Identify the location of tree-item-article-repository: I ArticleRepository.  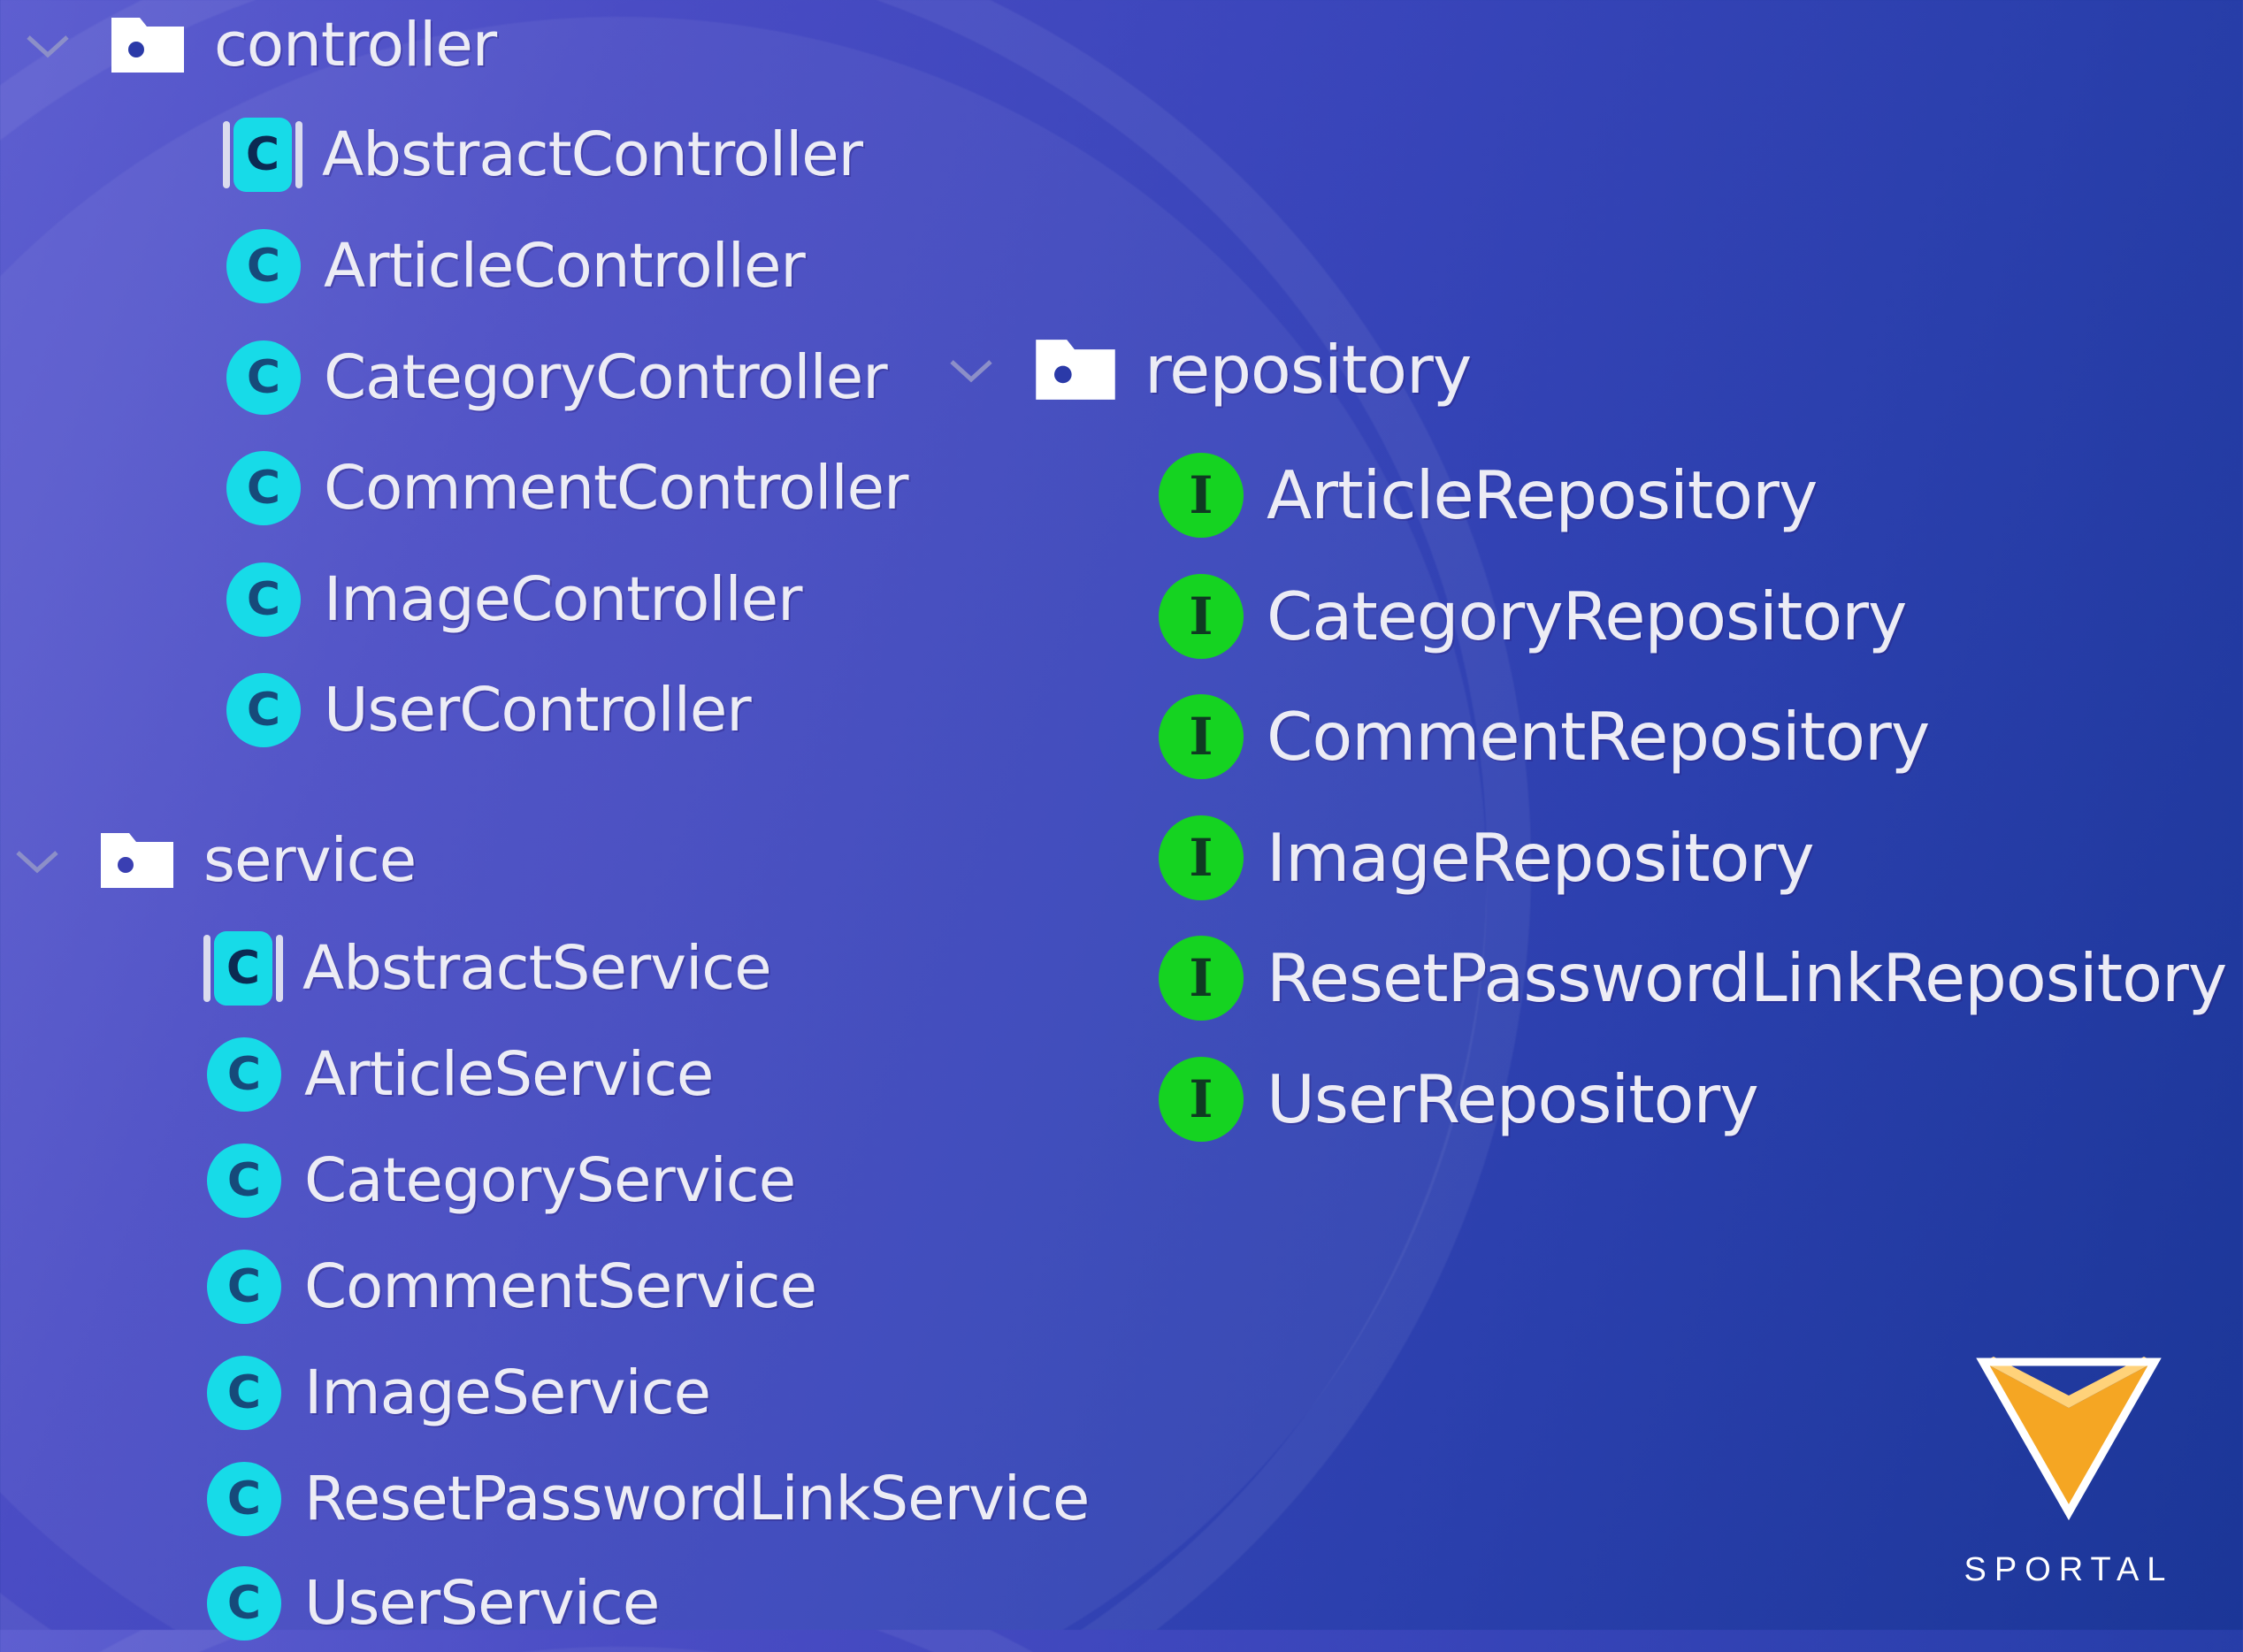
(1488, 495).